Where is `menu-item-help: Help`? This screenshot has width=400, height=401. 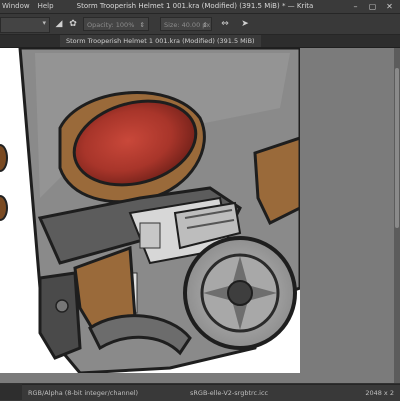 menu-item-help: Help is located at coordinates (46, 6).